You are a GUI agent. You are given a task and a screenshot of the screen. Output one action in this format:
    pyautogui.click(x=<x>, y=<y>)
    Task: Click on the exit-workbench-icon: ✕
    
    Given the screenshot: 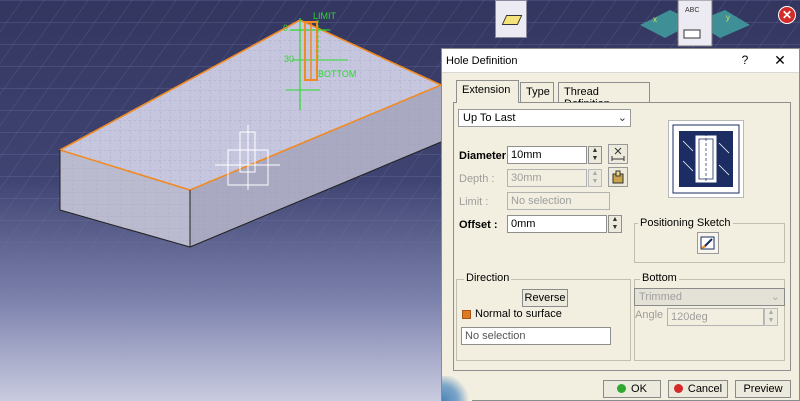 What is the action you would take?
    pyautogui.click(x=787, y=15)
    